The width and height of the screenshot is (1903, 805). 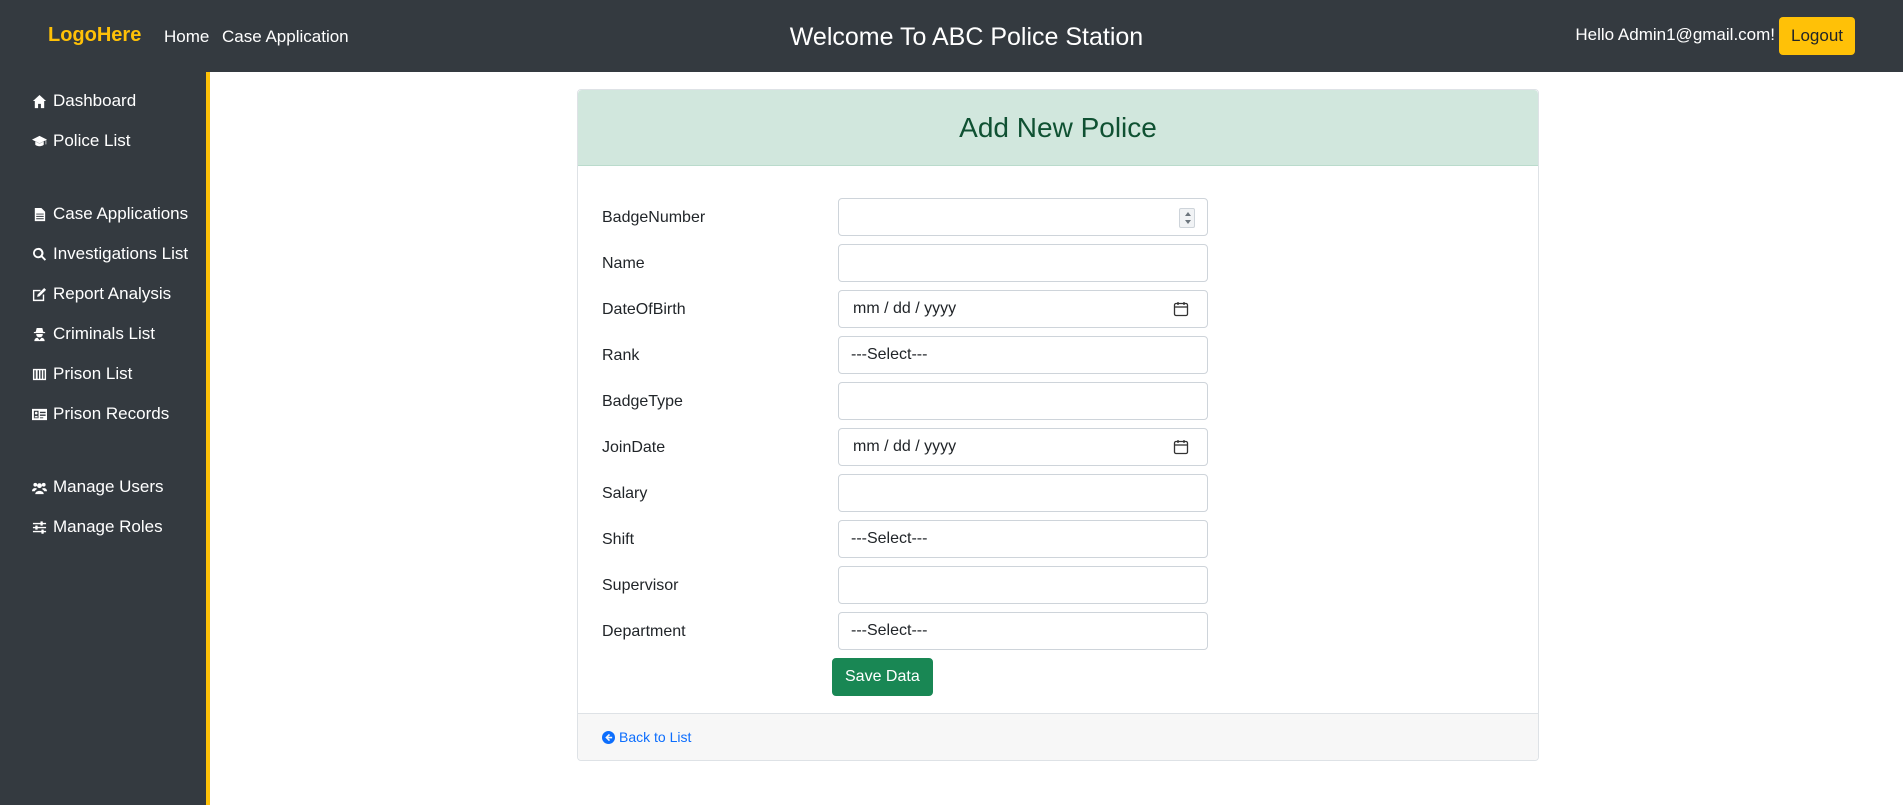 What do you see at coordinates (882, 677) in the screenshot?
I see `save-data-button: Save Data` at bounding box center [882, 677].